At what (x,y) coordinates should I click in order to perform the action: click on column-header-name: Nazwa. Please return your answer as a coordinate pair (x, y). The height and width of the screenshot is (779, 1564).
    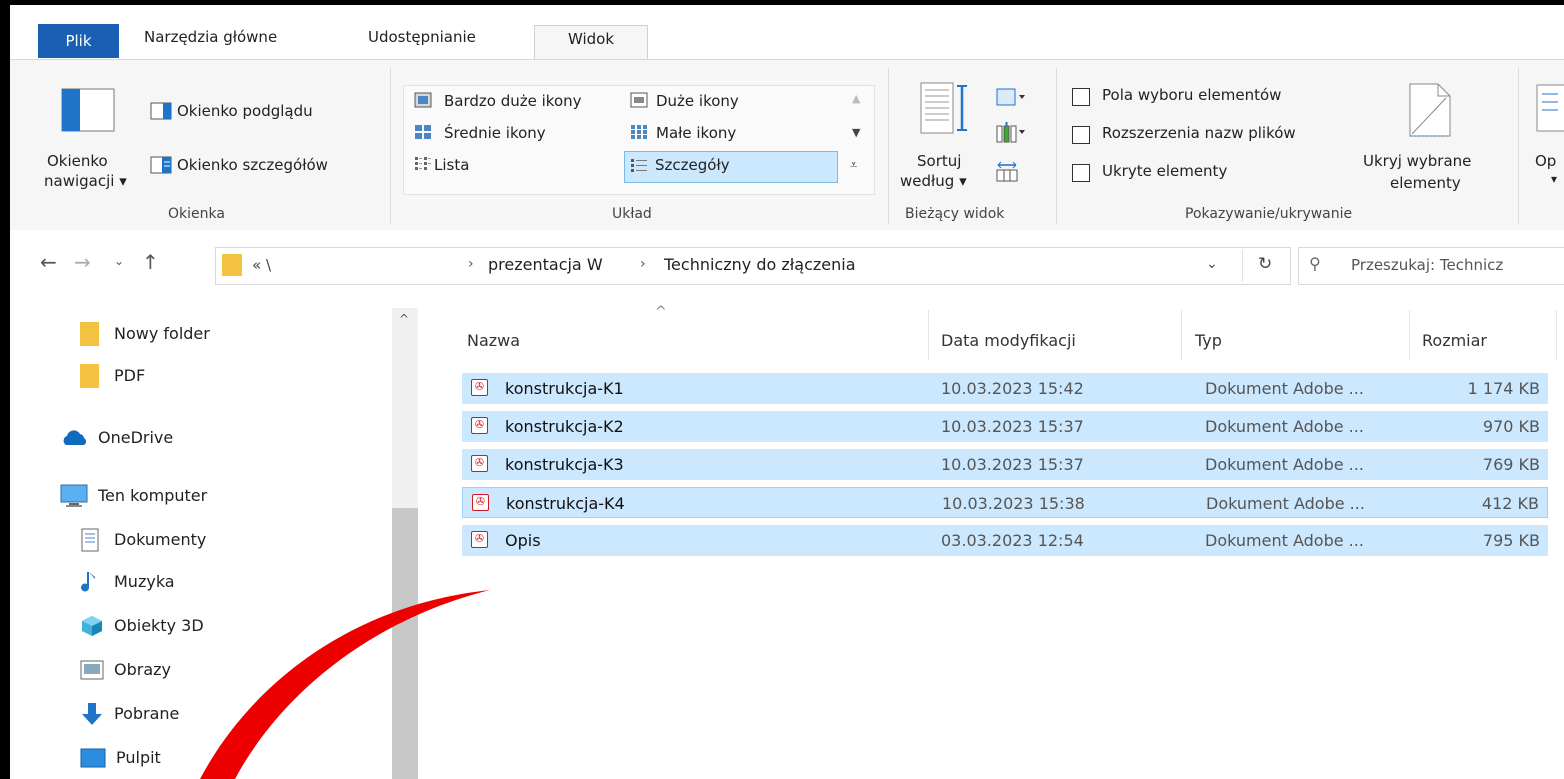
    Looking at the image, I should click on (493, 340).